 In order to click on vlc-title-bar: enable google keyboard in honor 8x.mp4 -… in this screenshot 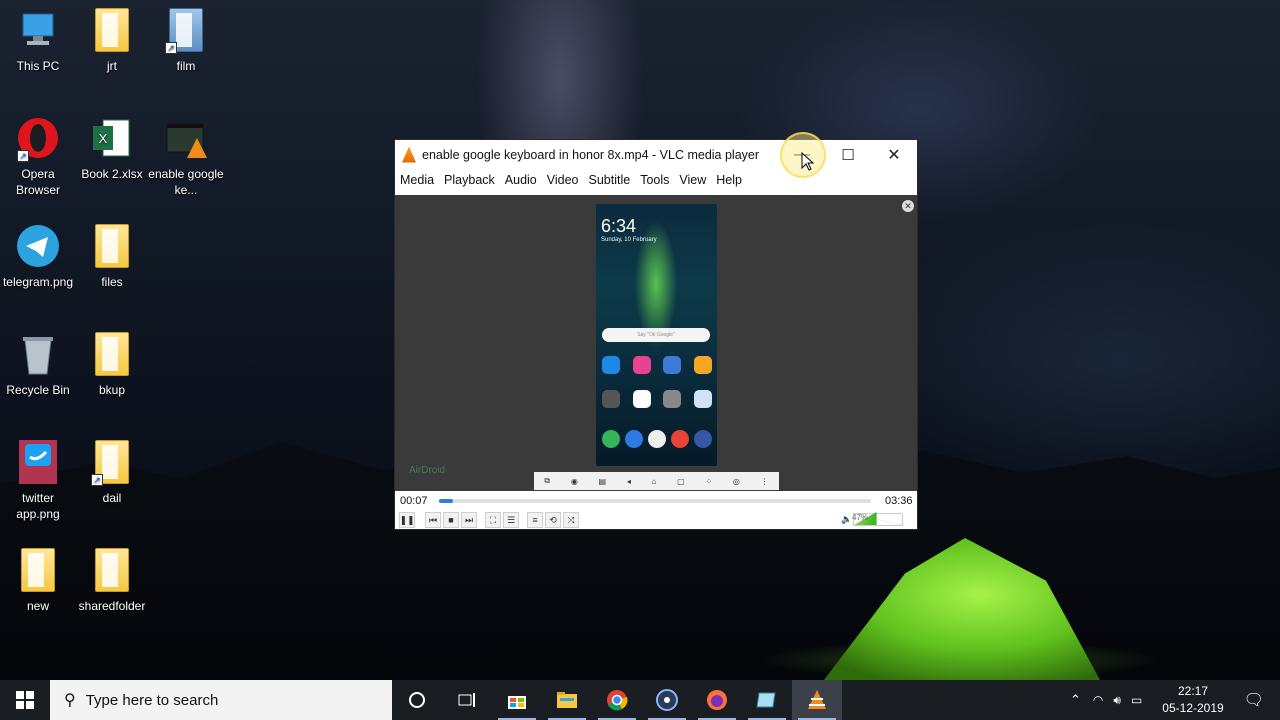, I will do `click(656, 154)`.